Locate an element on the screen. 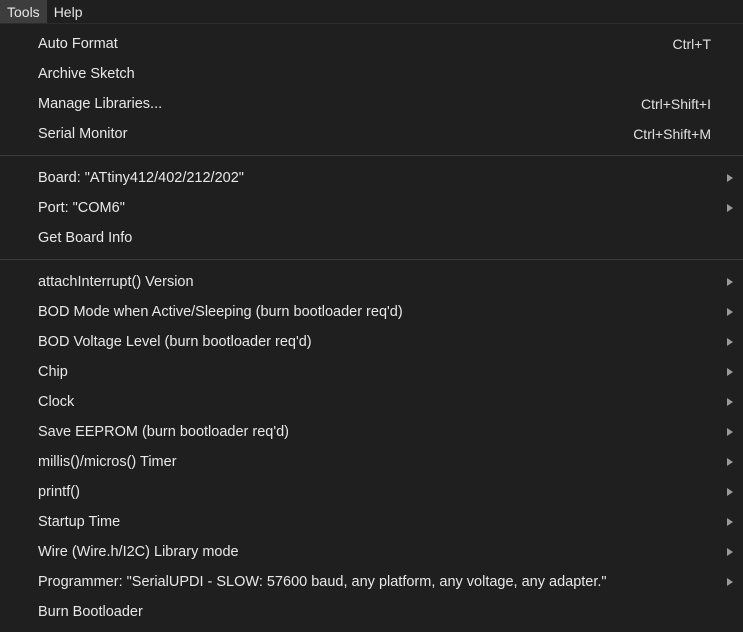  menu-item-label: Archive Sketch is located at coordinates (86, 74).